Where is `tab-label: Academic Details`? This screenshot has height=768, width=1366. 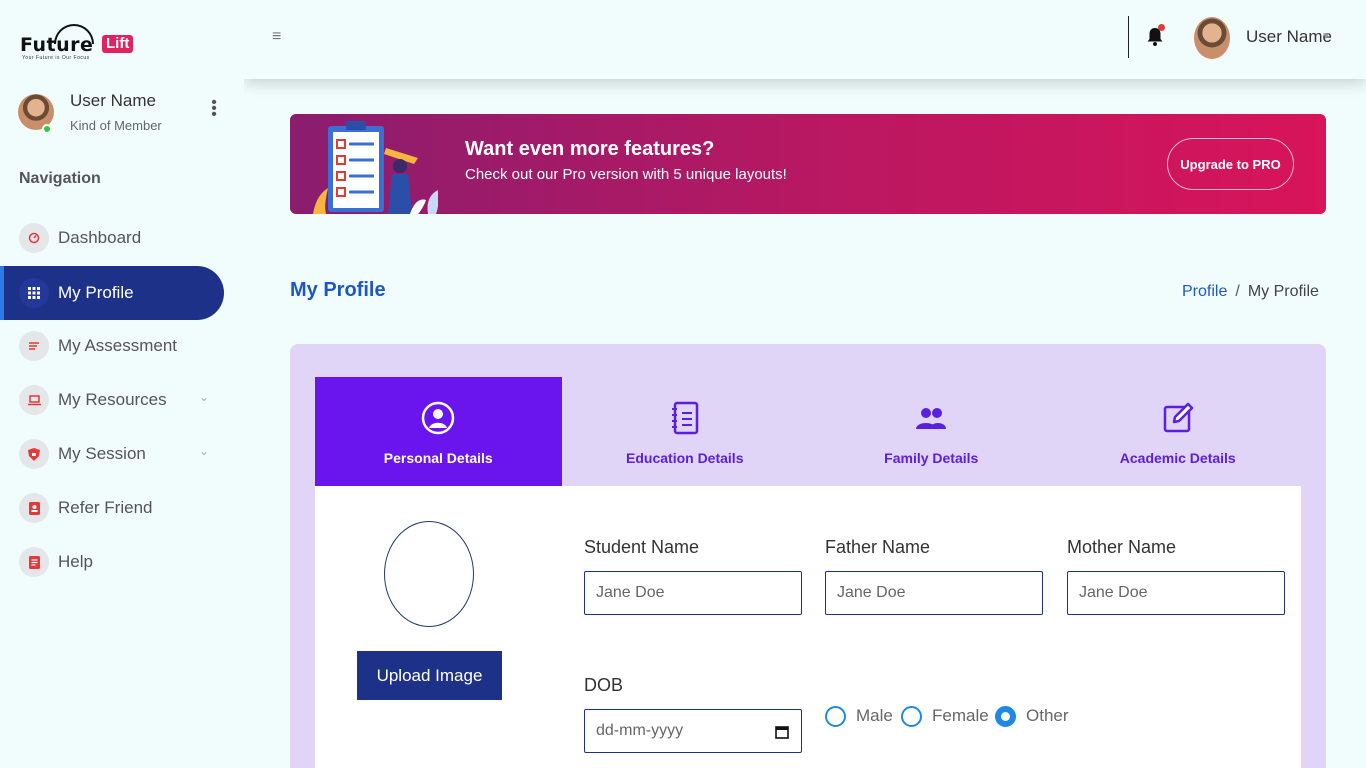 tab-label: Academic Details is located at coordinates (1177, 458).